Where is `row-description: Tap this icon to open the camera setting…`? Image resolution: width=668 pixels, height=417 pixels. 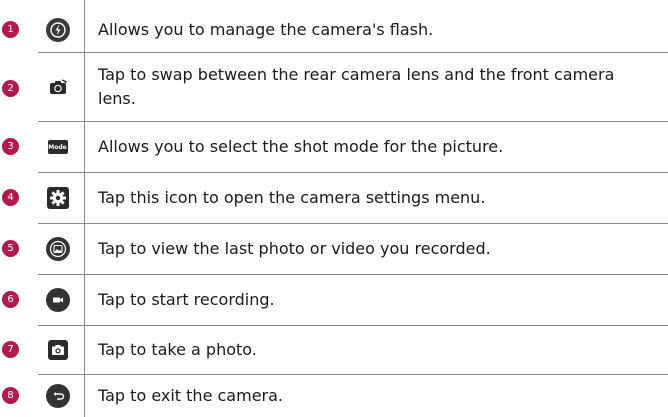 row-description: Tap this icon to open the camera setting… is located at coordinates (292, 197).